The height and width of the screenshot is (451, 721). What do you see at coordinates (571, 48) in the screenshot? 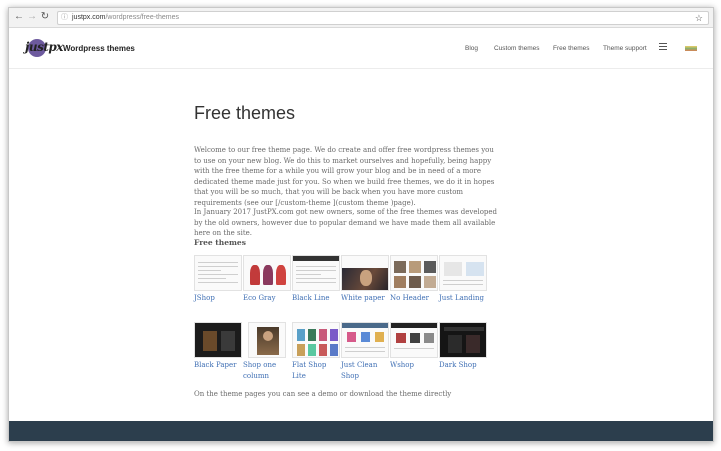
I see `nav-free-themes: Free themes` at bounding box center [571, 48].